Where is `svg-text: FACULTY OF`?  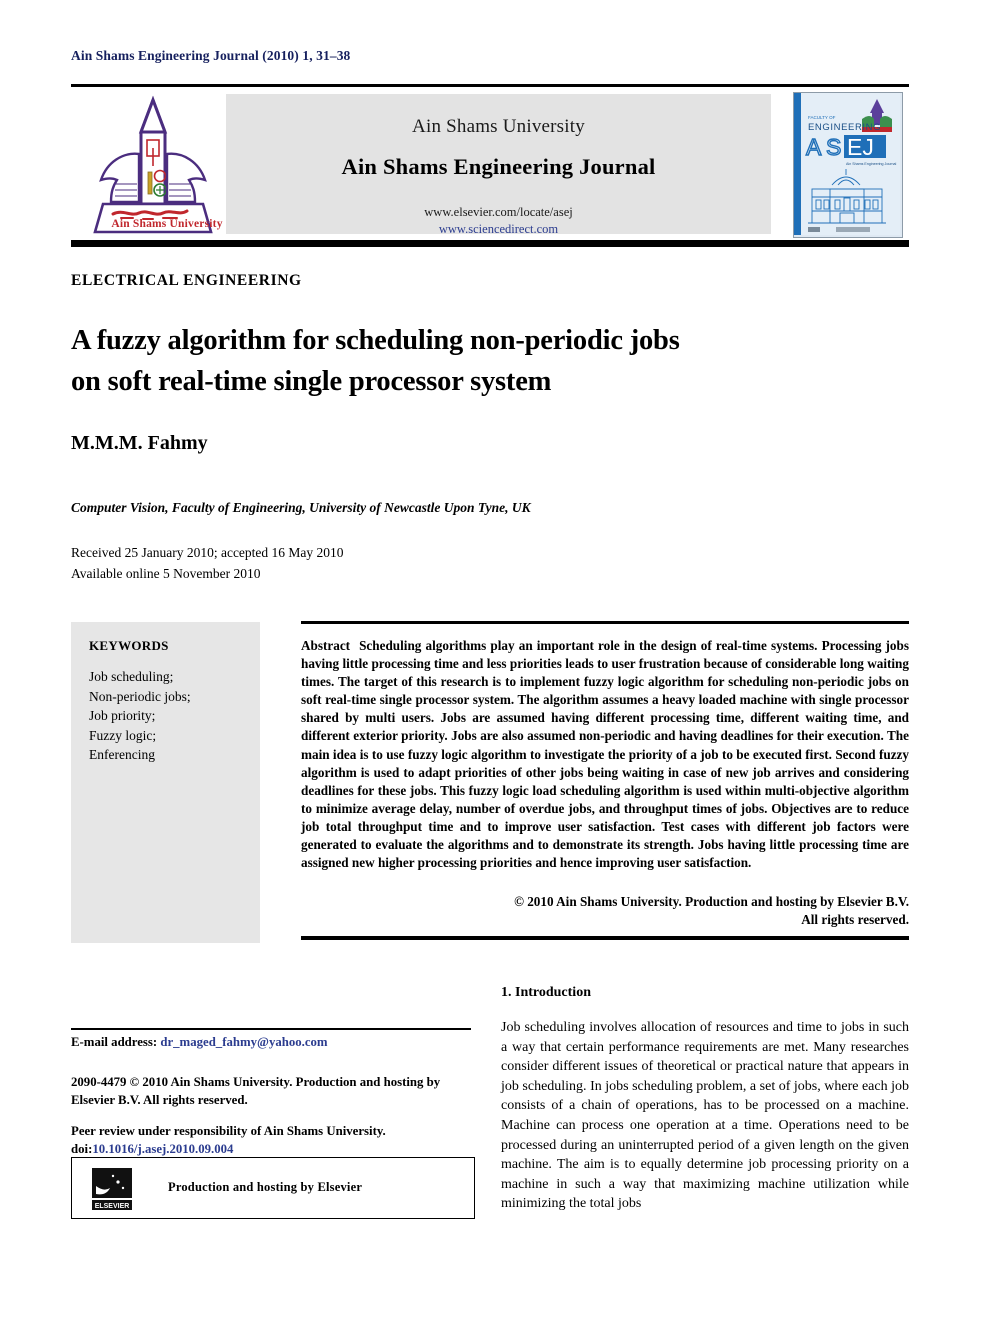 svg-text: FACULTY OF is located at coordinates (822, 117).